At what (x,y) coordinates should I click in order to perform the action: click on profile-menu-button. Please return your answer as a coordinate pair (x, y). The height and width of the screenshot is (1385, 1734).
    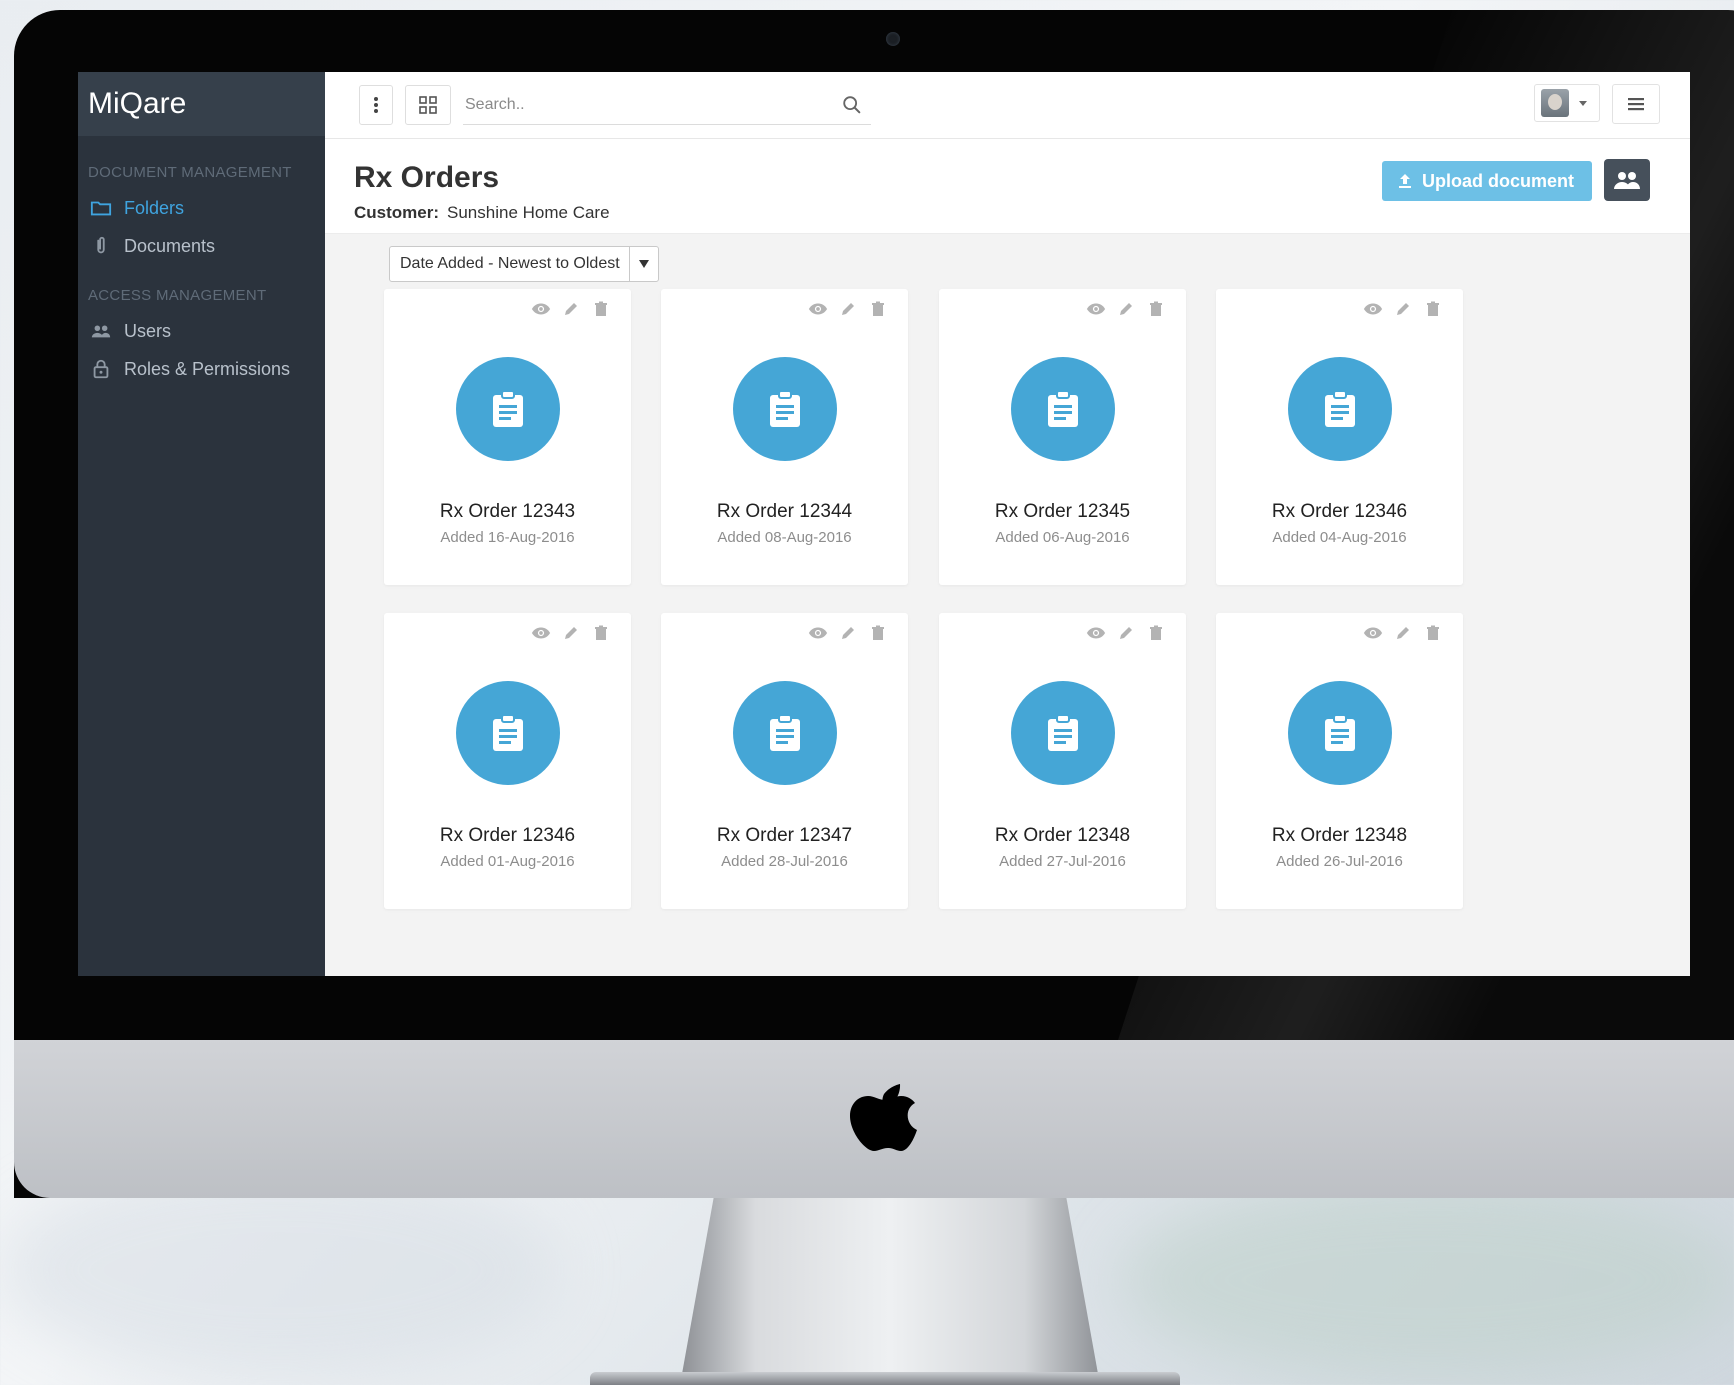
    Looking at the image, I should click on (1567, 103).